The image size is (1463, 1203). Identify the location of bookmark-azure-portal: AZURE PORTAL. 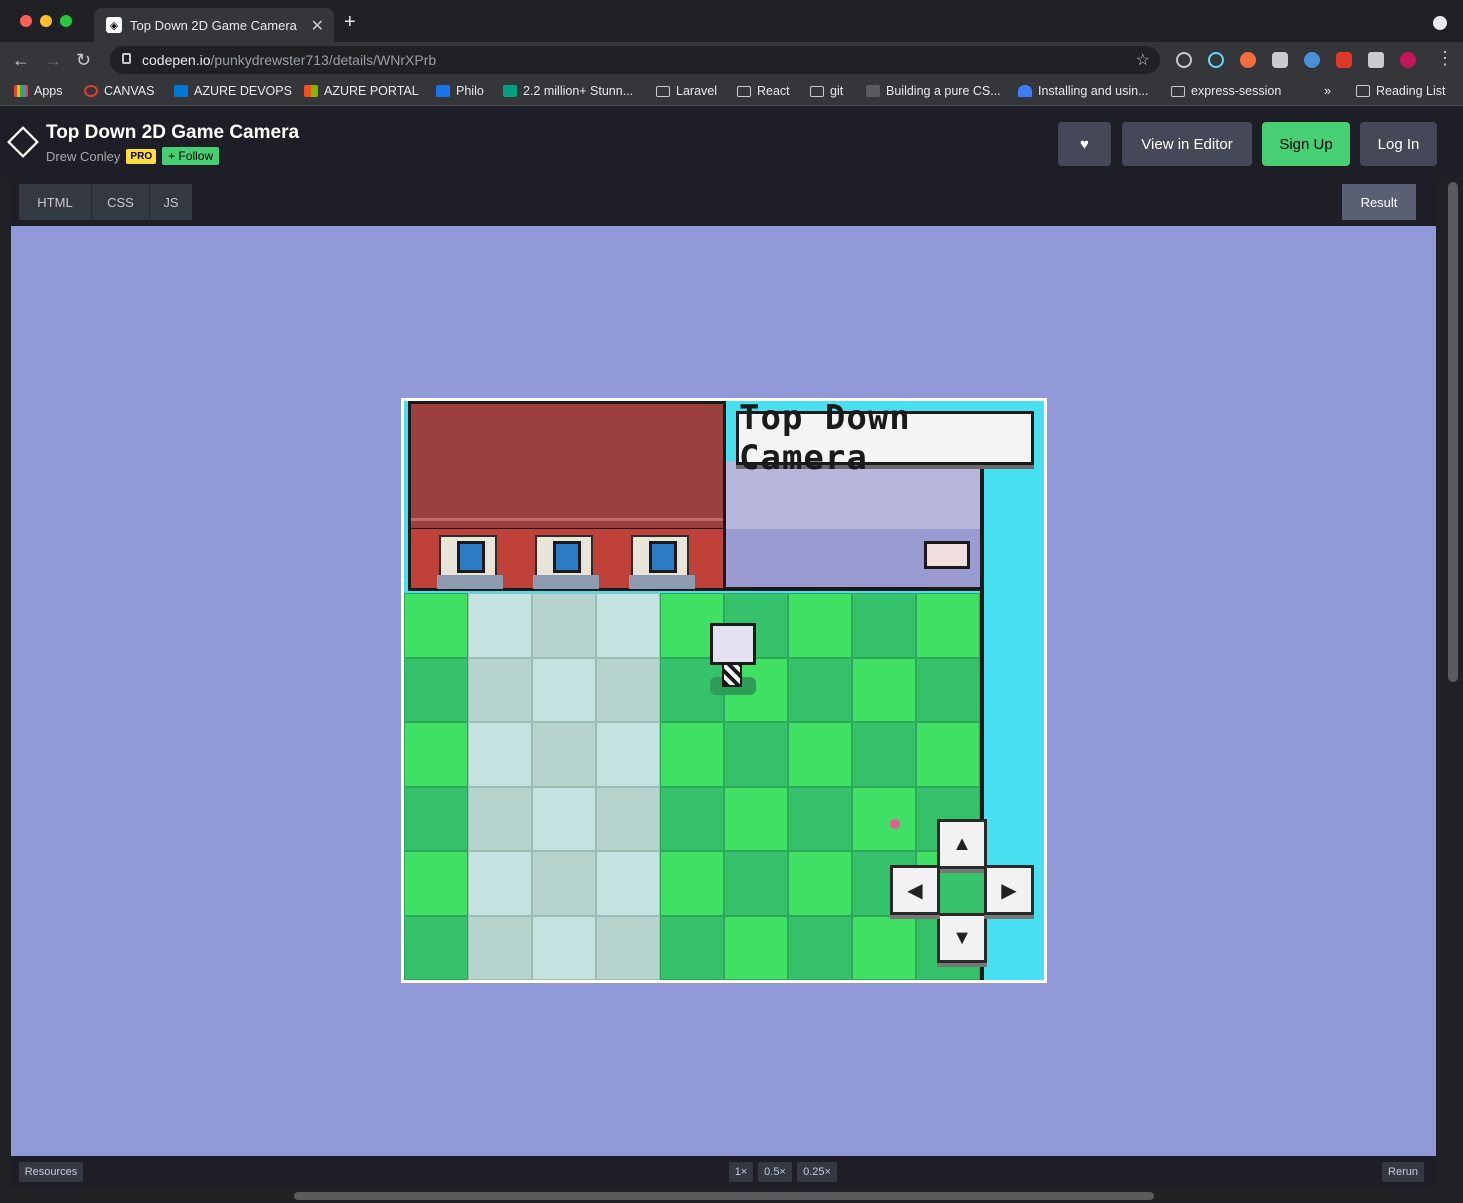
(361, 91).